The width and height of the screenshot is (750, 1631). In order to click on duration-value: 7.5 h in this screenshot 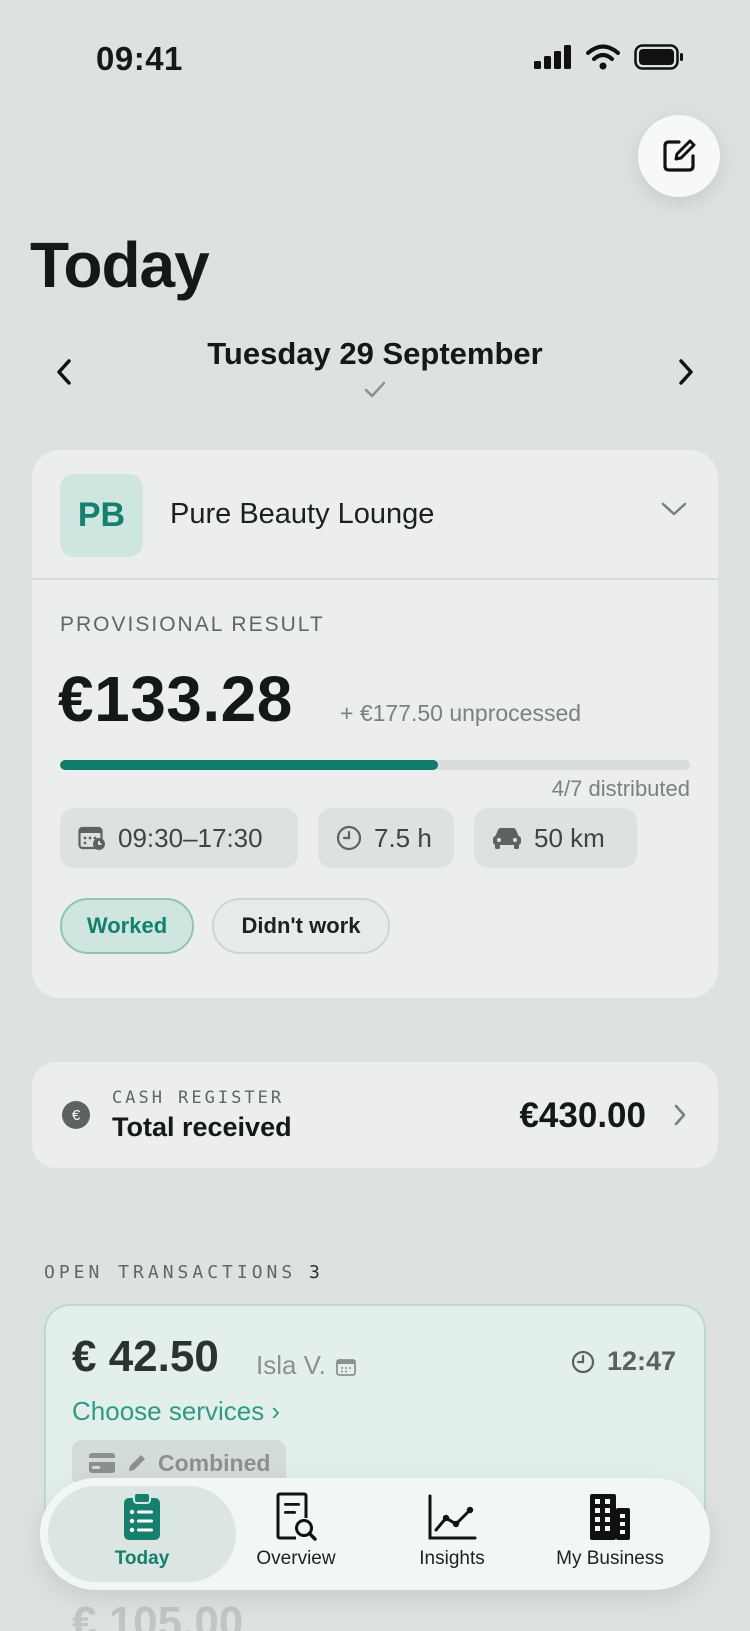, I will do `click(403, 837)`.